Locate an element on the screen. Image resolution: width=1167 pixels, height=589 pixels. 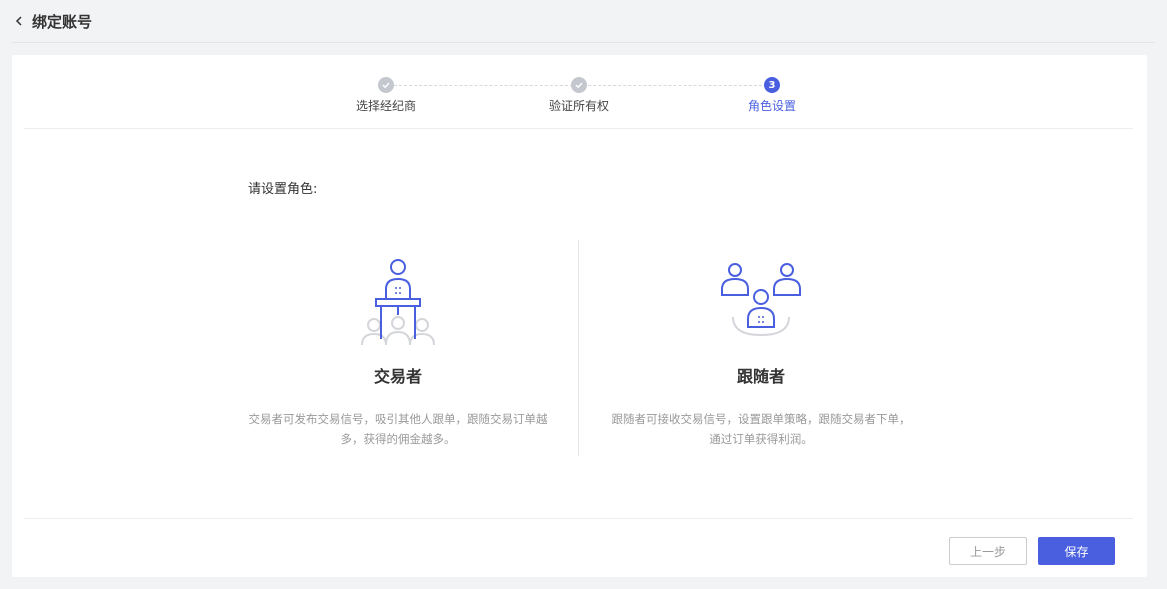
role-name: 跟随者 is located at coordinates (760, 376).